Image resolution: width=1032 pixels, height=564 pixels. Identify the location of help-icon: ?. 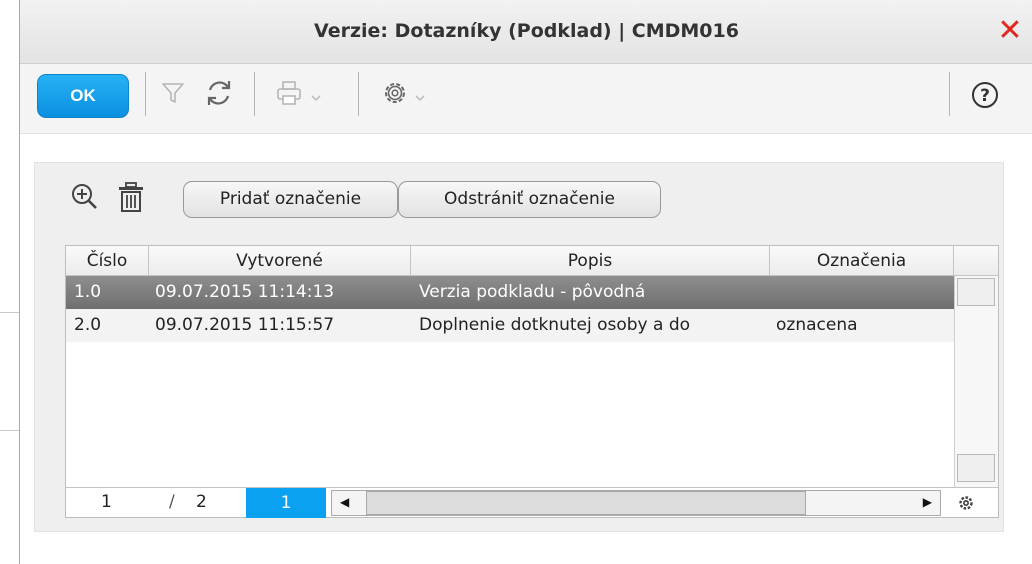
(985, 97).